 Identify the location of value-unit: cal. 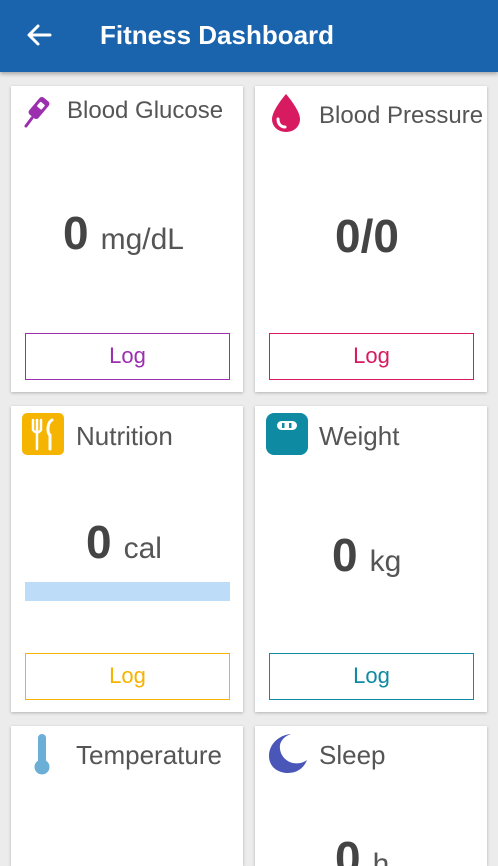
(142, 548).